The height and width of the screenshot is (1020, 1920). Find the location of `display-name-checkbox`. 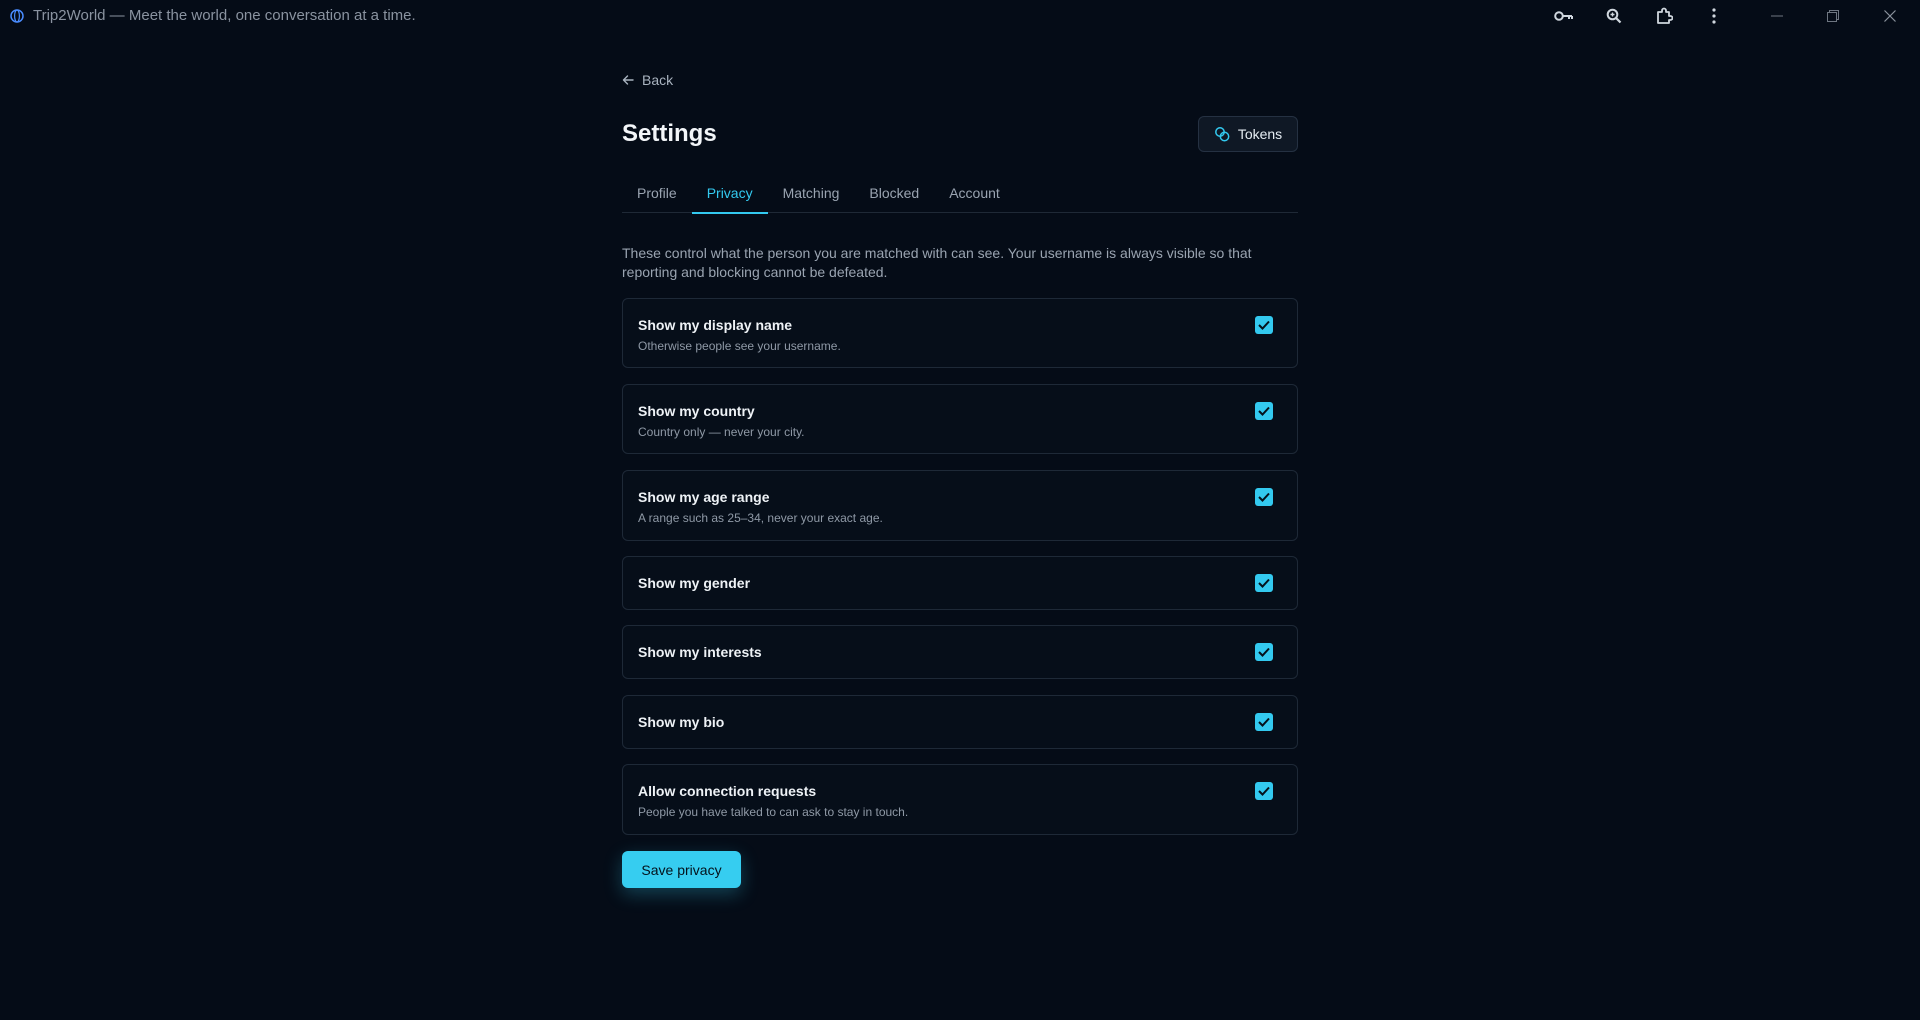

display-name-checkbox is located at coordinates (1264, 325).